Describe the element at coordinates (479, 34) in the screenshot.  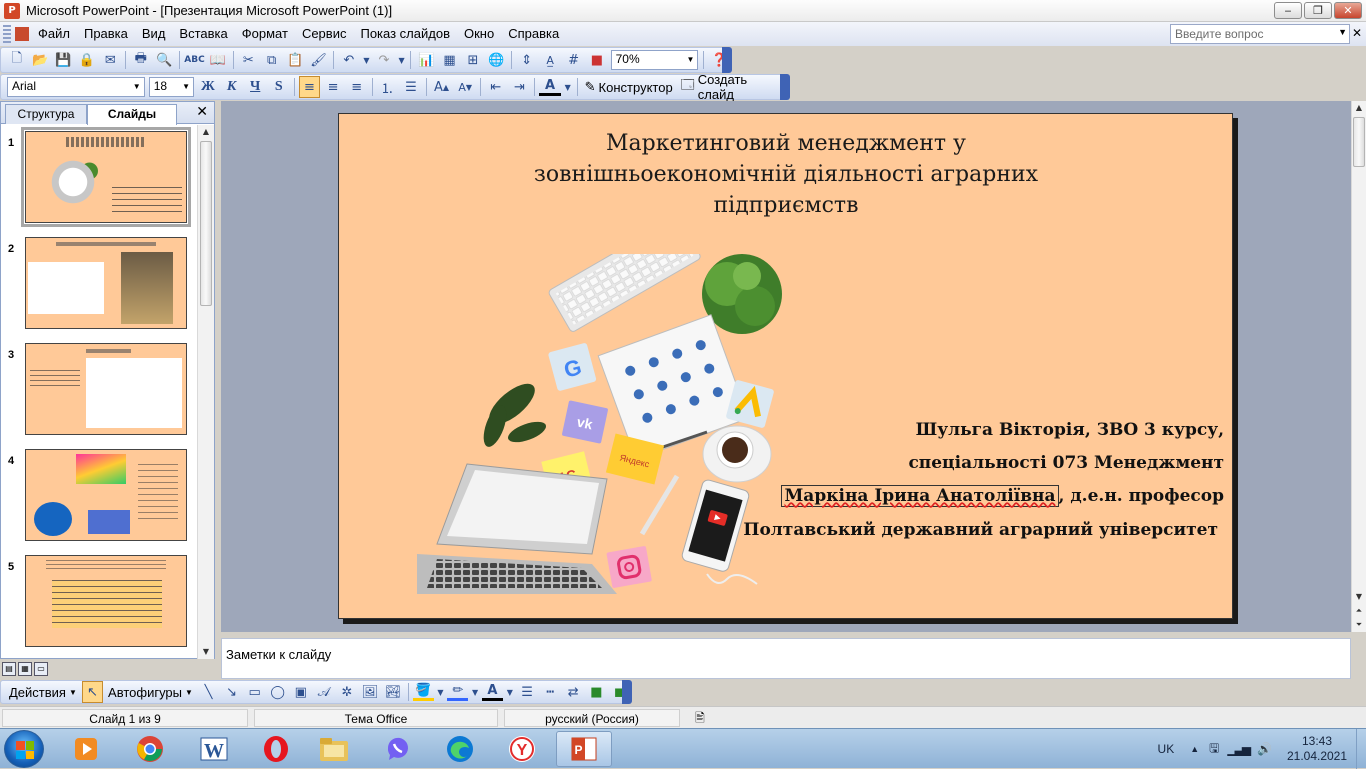
I see `menu-window: Окно` at that location.